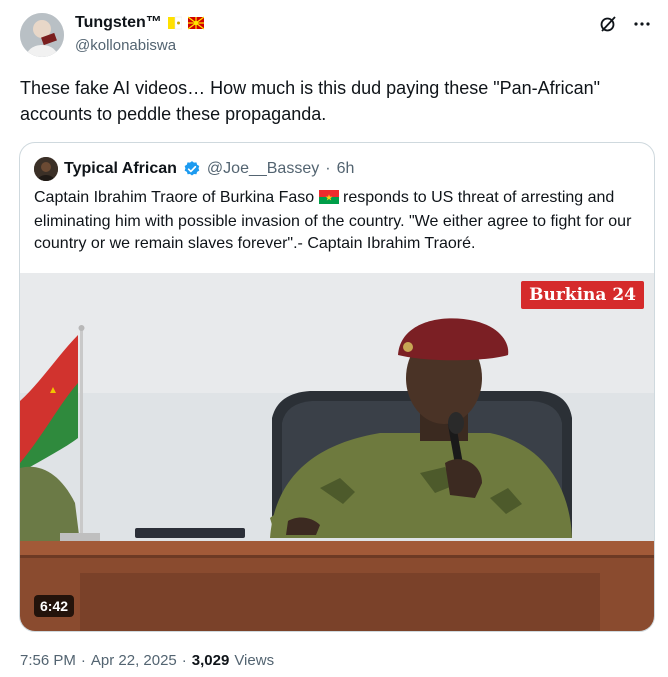 This screenshot has width=668, height=677. Describe the element at coordinates (48, 660) in the screenshot. I see `post-time: 7:56 PM` at that location.